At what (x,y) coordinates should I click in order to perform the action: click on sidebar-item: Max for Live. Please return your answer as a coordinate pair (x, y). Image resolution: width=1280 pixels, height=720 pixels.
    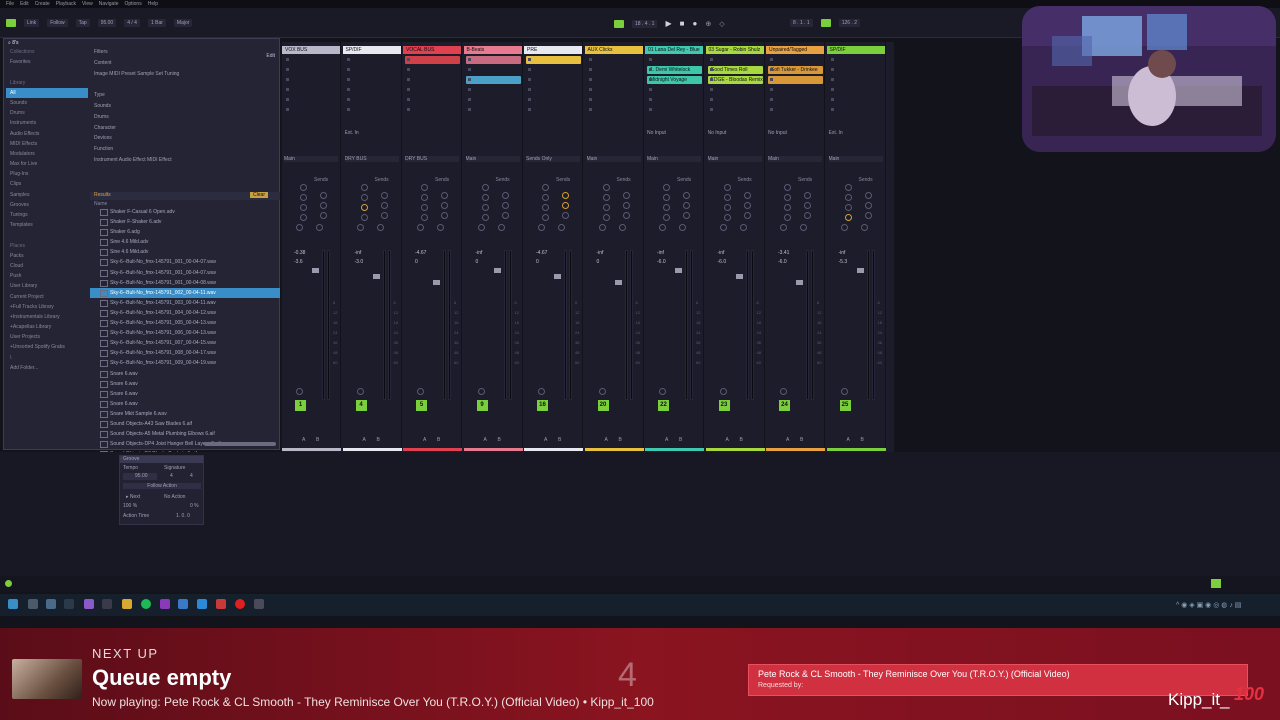
    Looking at the image, I should click on (47, 164).